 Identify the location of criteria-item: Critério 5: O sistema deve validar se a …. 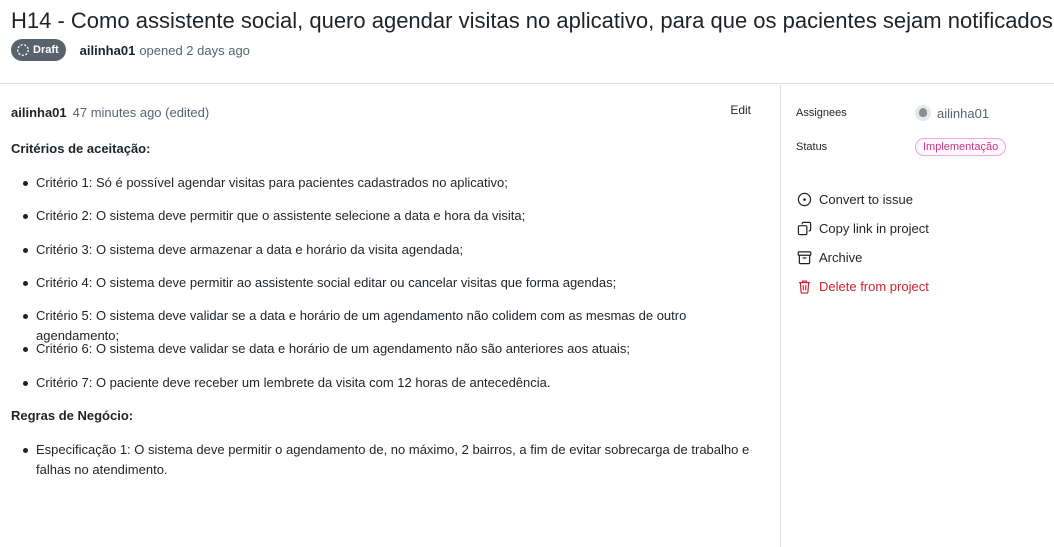
(391, 324).